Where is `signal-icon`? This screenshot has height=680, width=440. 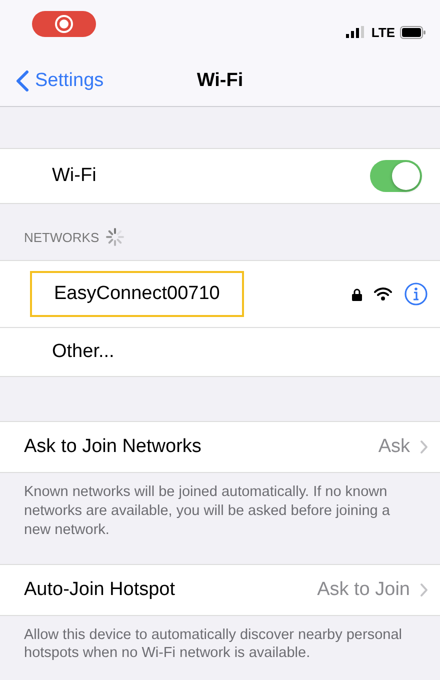 signal-icon is located at coordinates (356, 32).